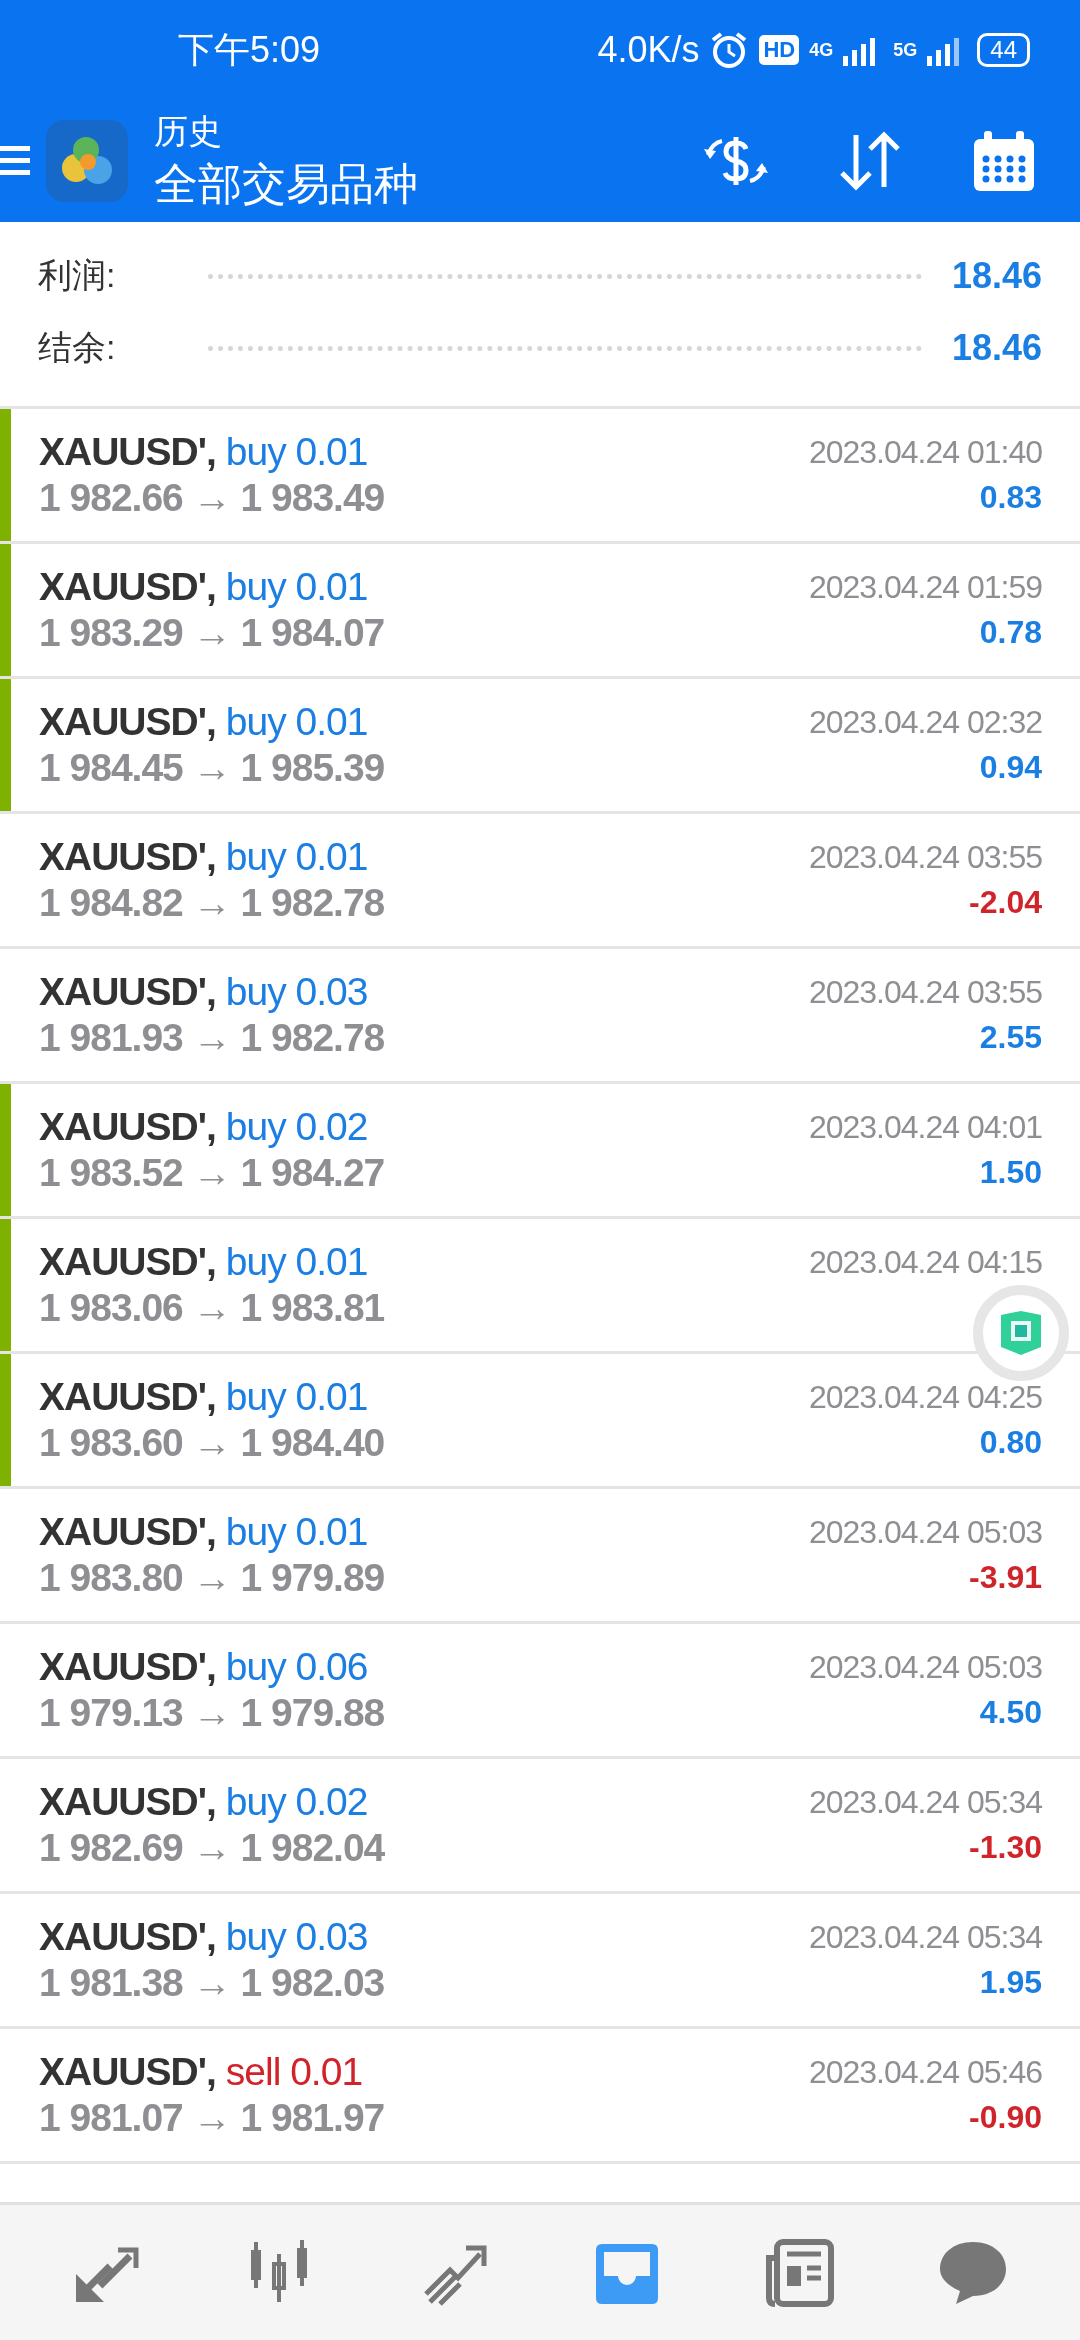  What do you see at coordinates (212, 1983) in the screenshot?
I see `trade-prices: 1 981.38 → 1 982.03` at bounding box center [212, 1983].